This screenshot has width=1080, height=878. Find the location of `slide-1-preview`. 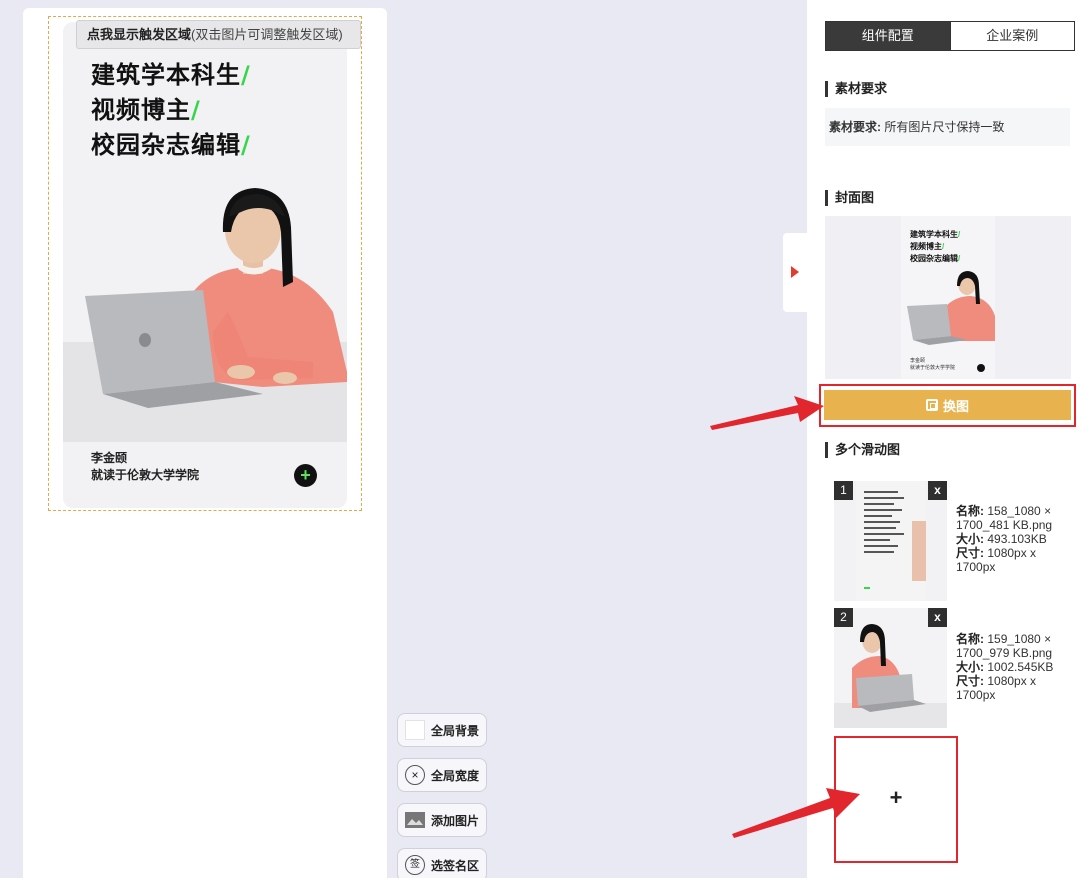

slide-1-preview is located at coordinates (891, 541).